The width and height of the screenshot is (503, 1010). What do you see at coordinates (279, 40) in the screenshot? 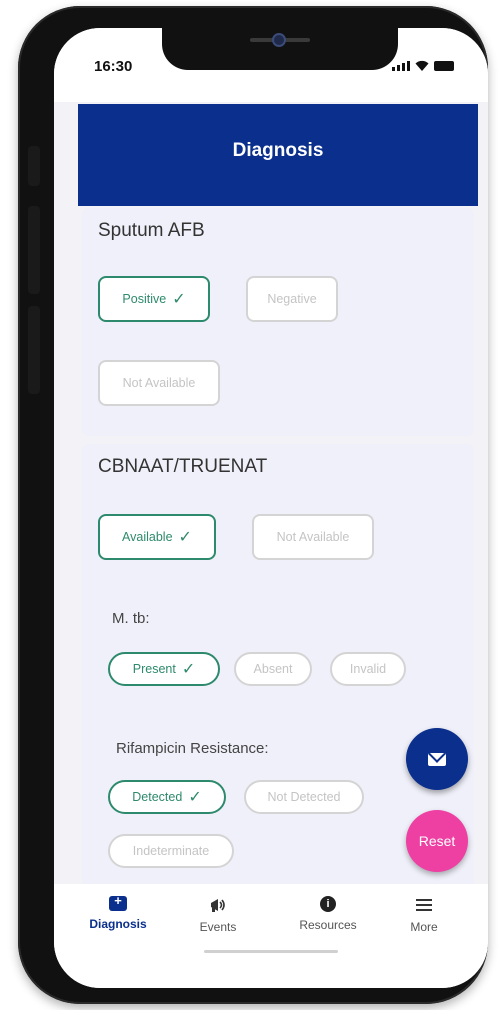
I see `camera-icon` at bounding box center [279, 40].